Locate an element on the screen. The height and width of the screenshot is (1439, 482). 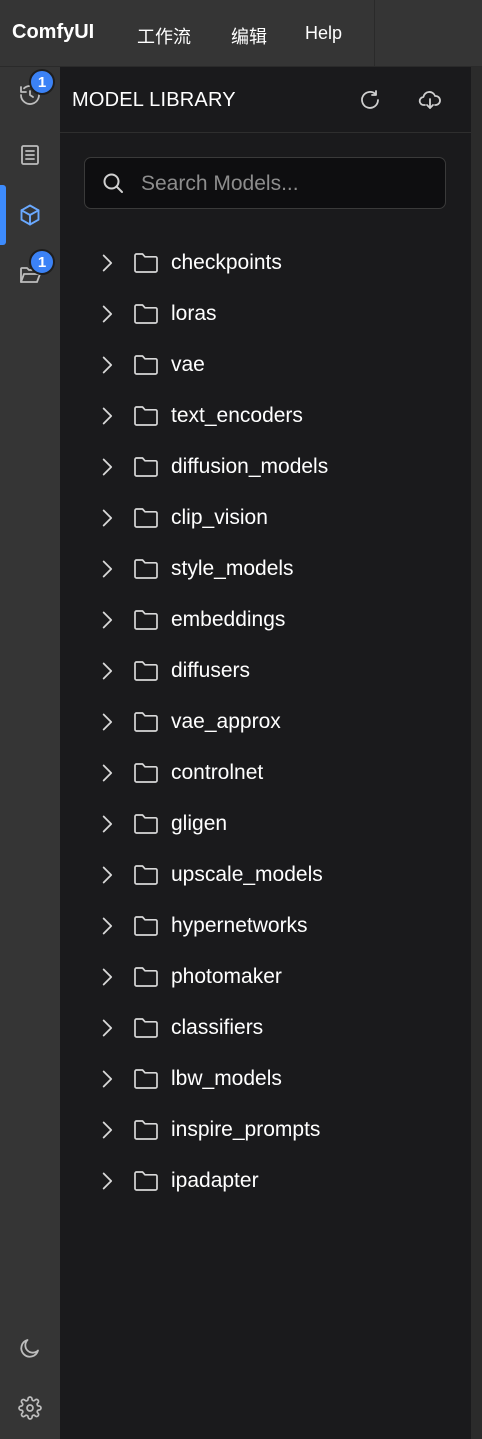
tree-folder-row: clip_vision is located at coordinates (265, 517).